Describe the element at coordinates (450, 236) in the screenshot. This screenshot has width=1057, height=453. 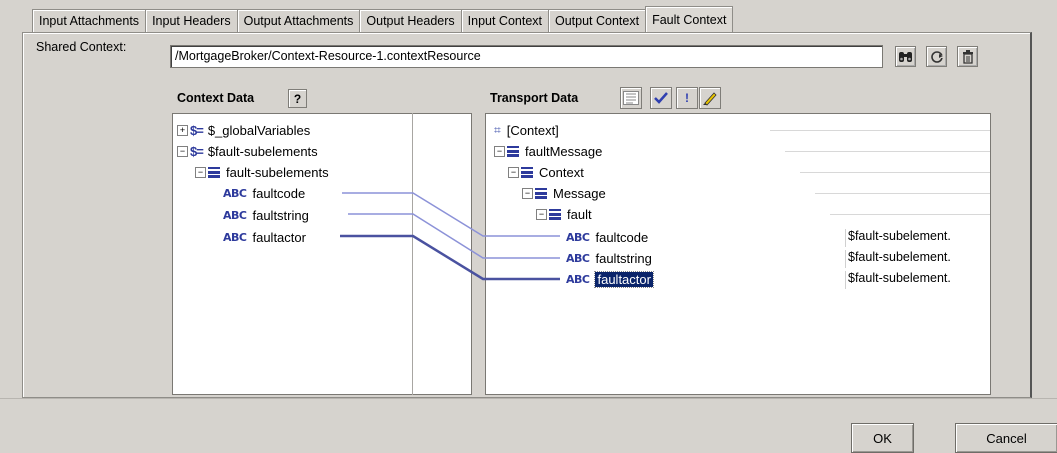
I see `mapping-lines` at that location.